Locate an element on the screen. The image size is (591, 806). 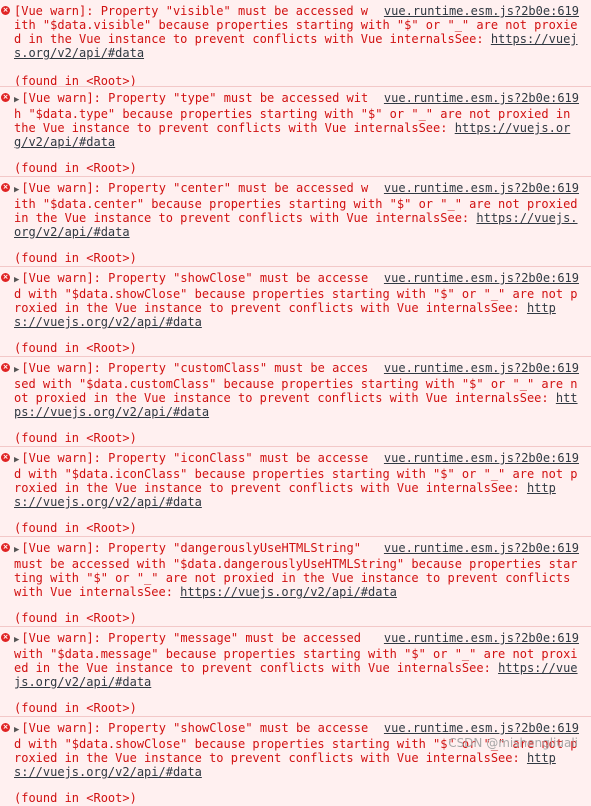
vue-docs-link: https://vuejs.org/v2/api/#data is located at coordinates (288, 592).